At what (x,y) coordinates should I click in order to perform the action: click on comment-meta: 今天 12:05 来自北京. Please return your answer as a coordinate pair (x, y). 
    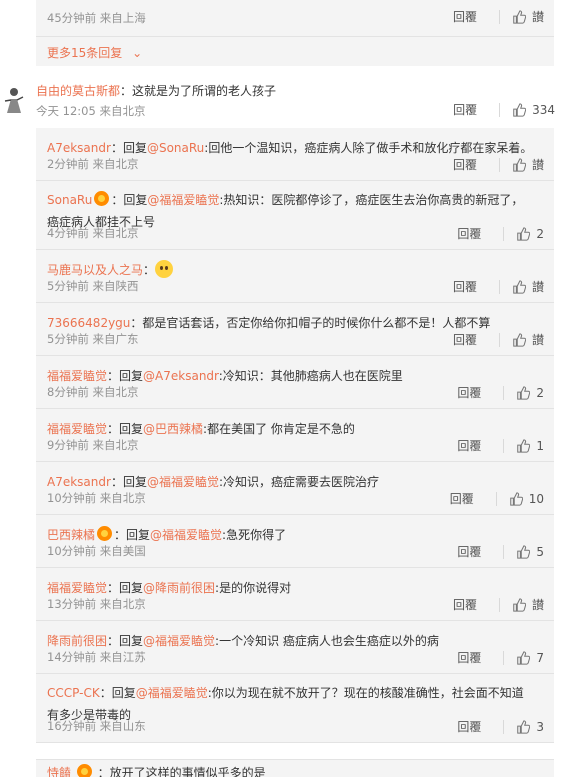
    Looking at the image, I should click on (91, 111).